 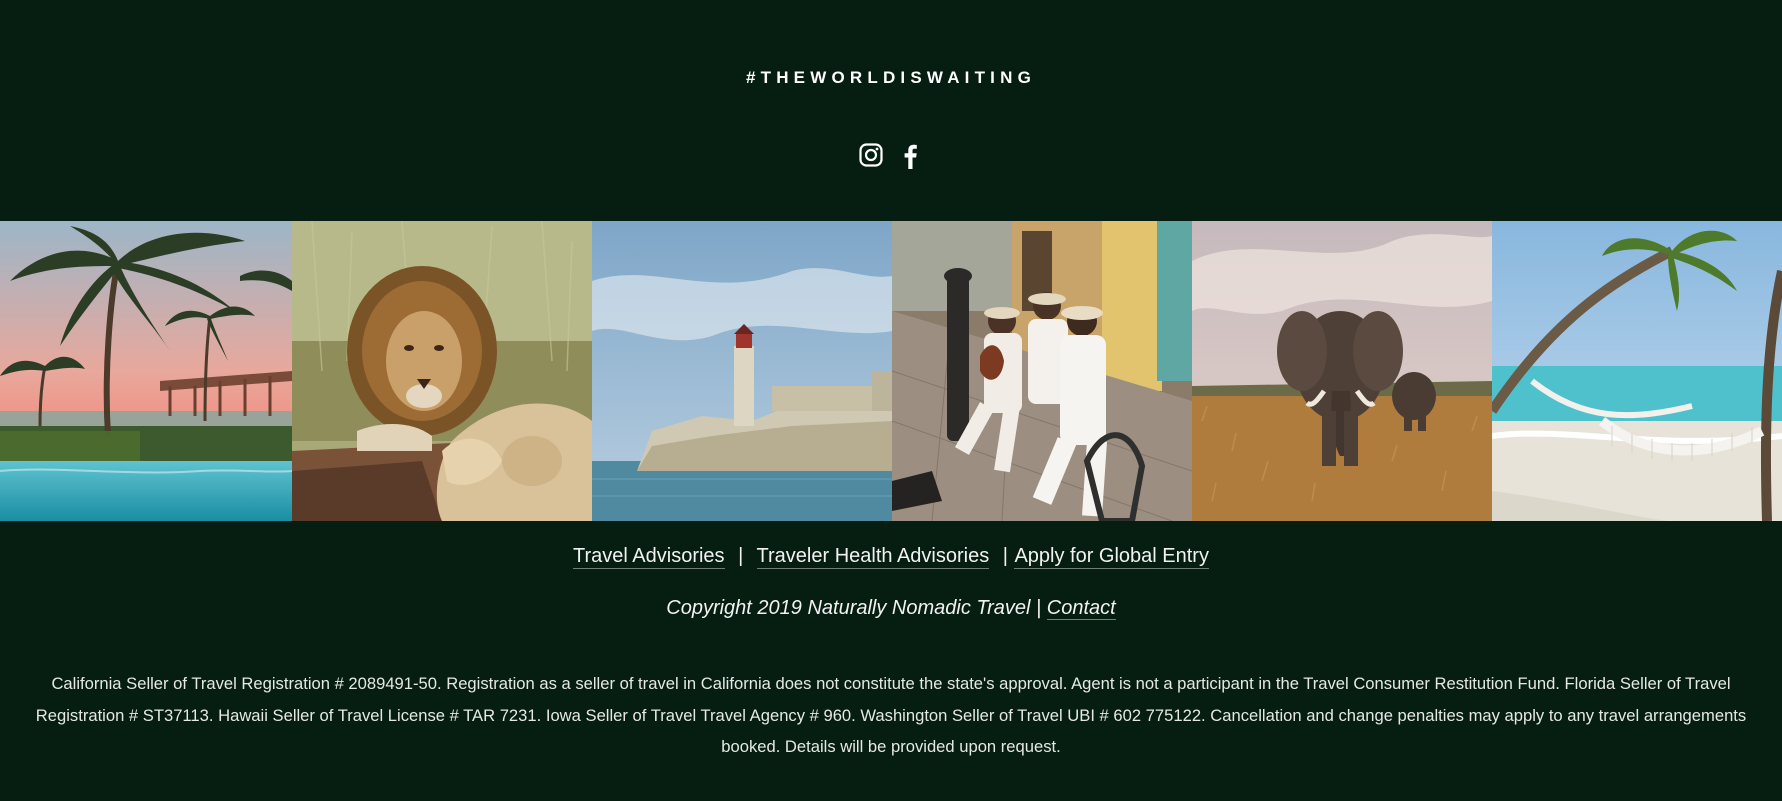 I want to click on travel-advisories-link: Travel Advisories, so click(x=649, y=557).